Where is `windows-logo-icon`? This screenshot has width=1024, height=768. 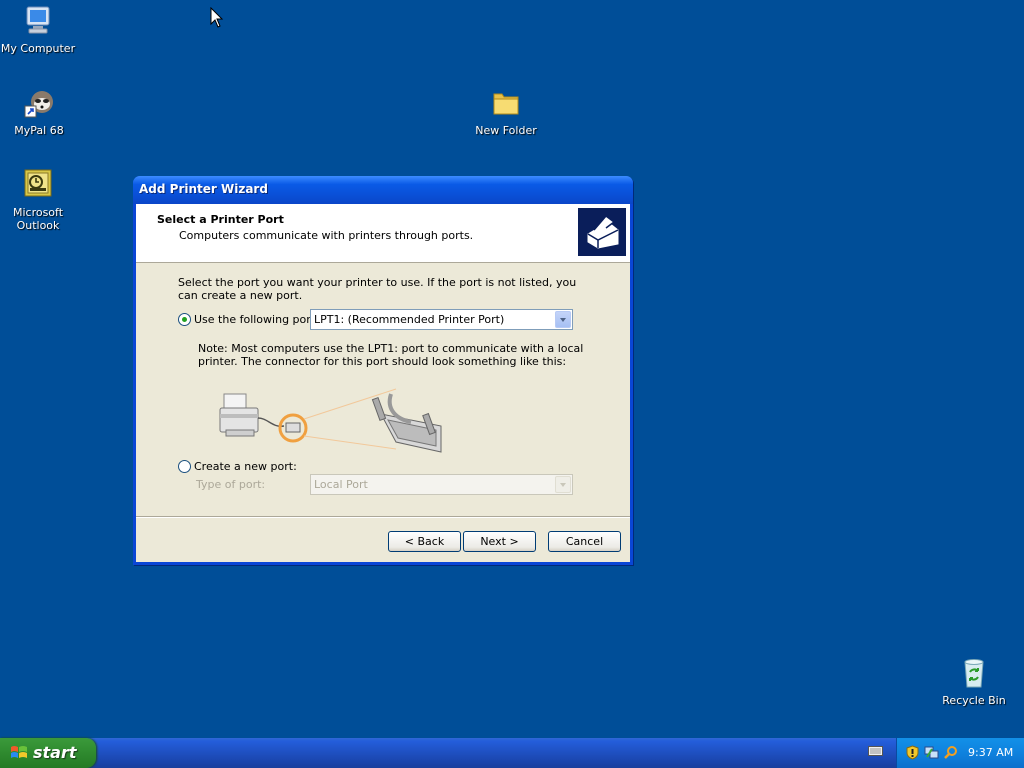
windows-logo-icon is located at coordinates (19, 752).